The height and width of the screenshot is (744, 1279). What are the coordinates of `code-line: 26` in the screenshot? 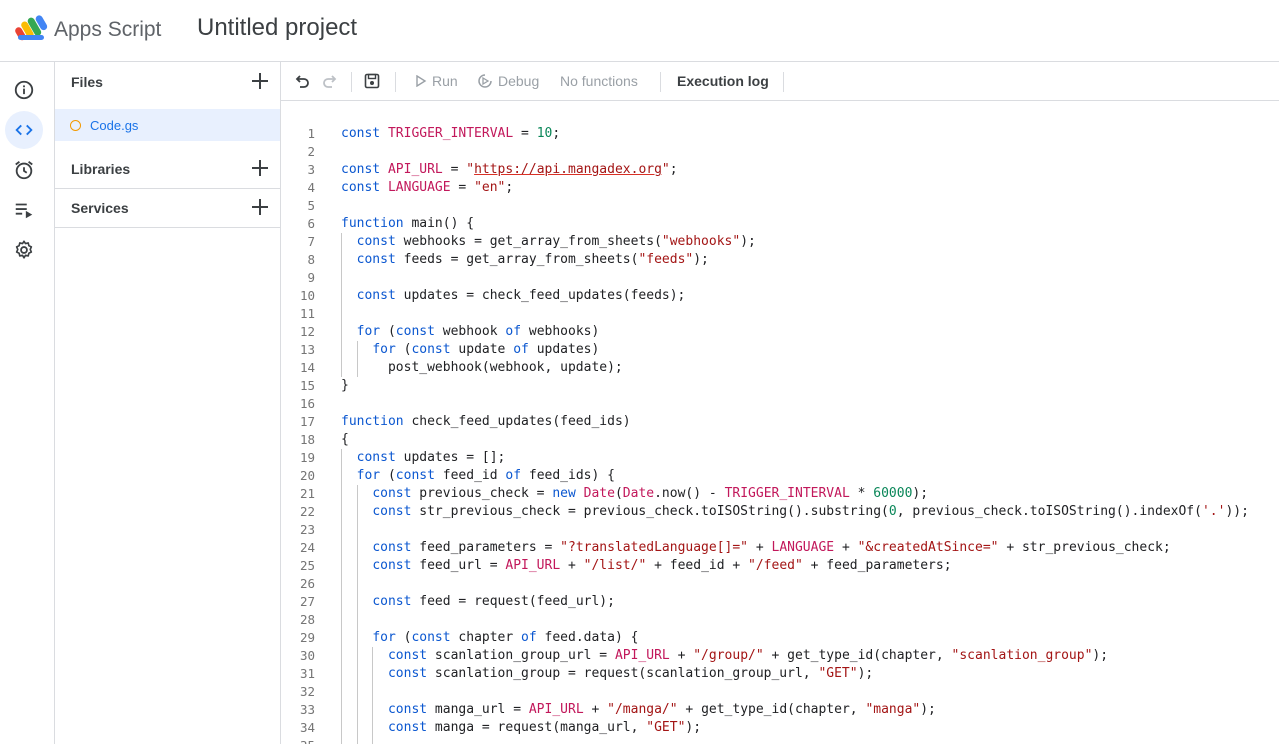 It's located at (780, 584).